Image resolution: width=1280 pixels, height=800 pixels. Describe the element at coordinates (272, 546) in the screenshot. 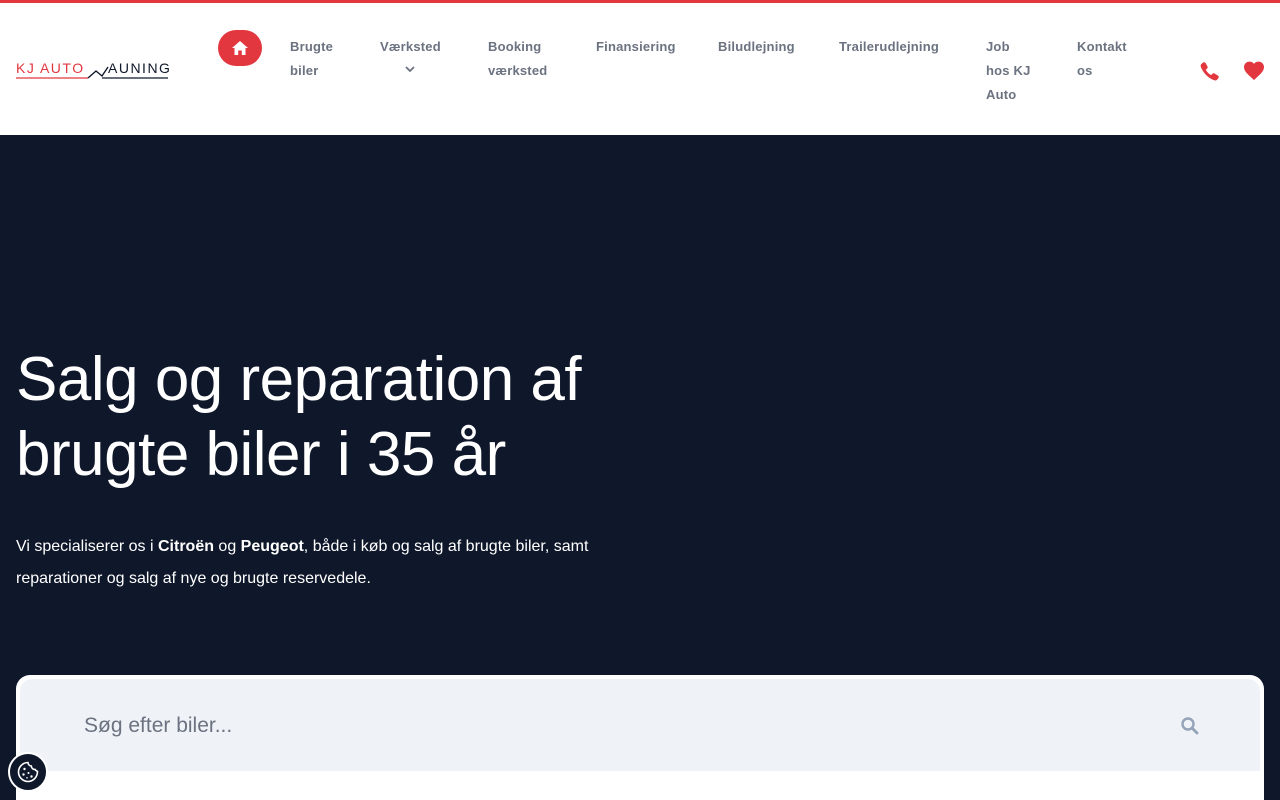

I see `brand-peugeot: Peugeot` at that location.